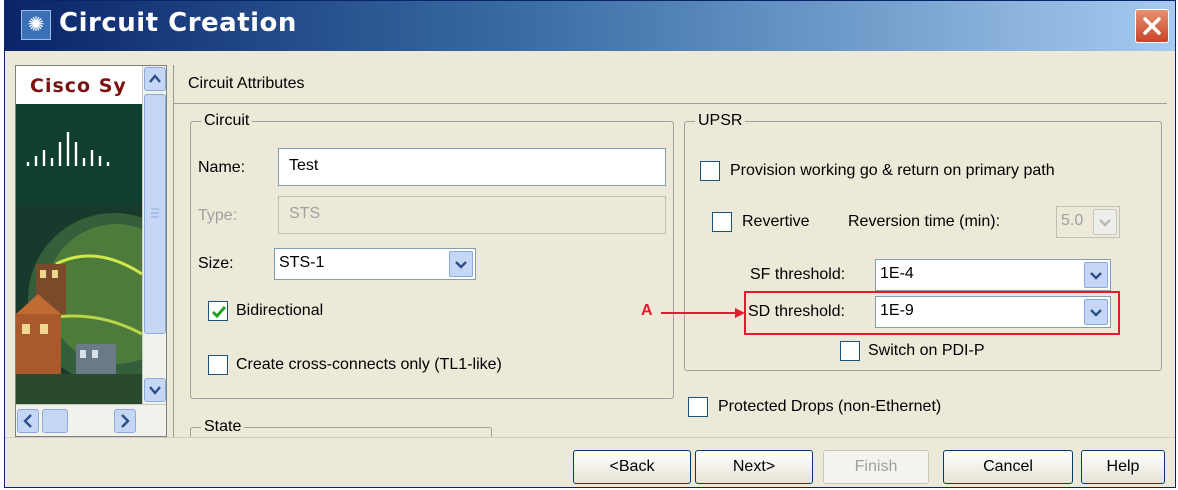 The height and width of the screenshot is (490, 1178). I want to click on revertive-label: Revertive, so click(776, 222).